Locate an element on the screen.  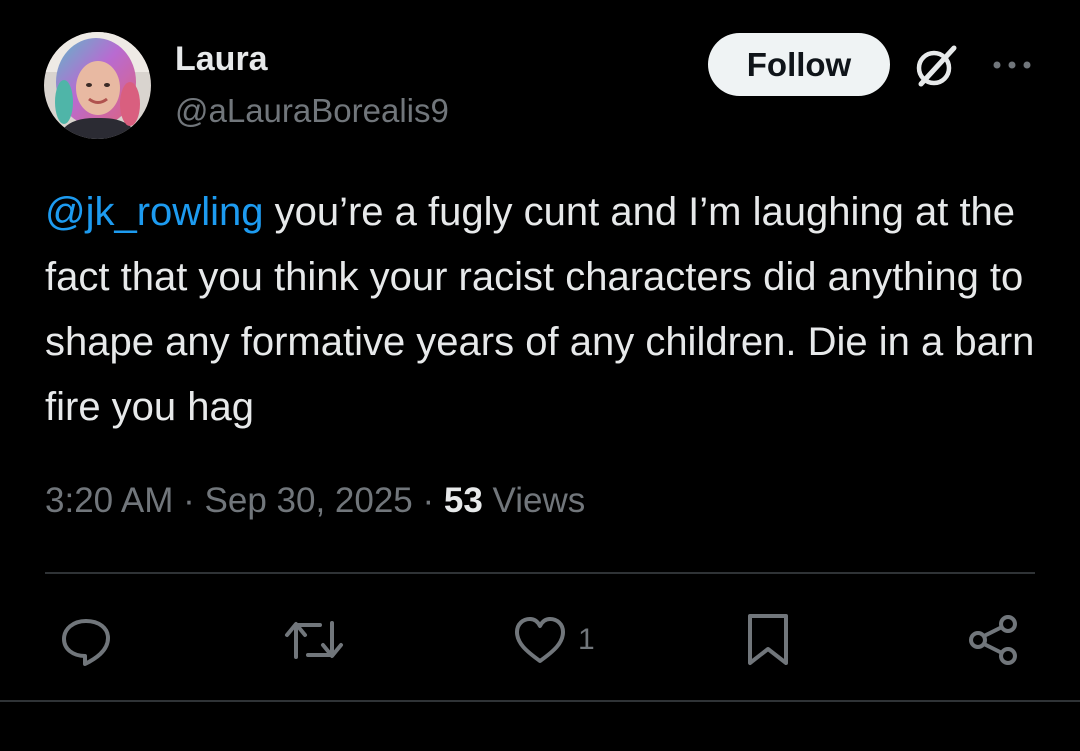
like-button: 1 is located at coordinates (553, 640).